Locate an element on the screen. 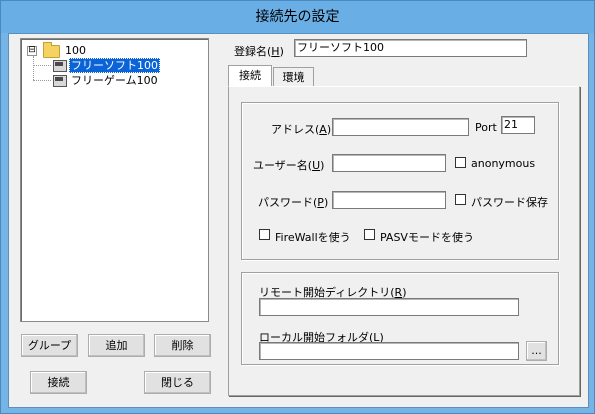 The height and width of the screenshot is (414, 595). tab-environment: 環境 is located at coordinates (293, 77).